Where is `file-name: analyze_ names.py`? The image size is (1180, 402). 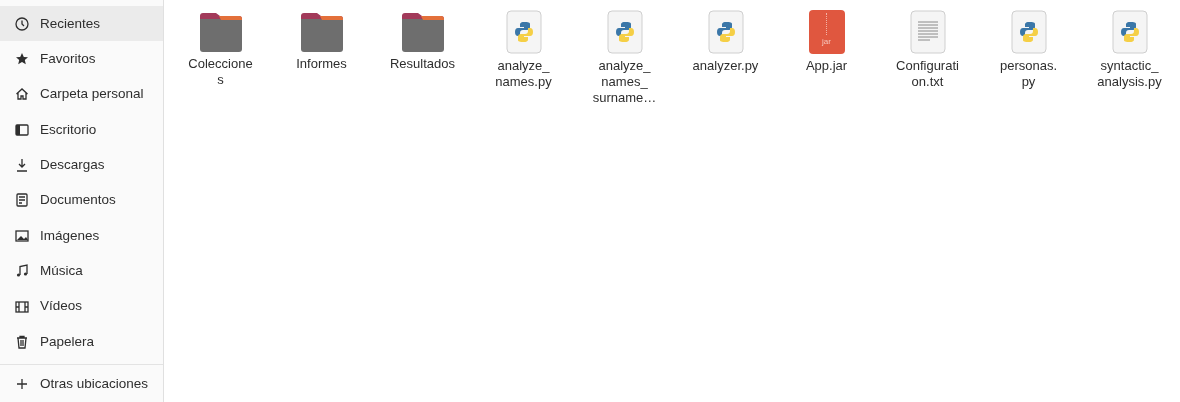
file-name: analyze_ names.py is located at coordinates (523, 74).